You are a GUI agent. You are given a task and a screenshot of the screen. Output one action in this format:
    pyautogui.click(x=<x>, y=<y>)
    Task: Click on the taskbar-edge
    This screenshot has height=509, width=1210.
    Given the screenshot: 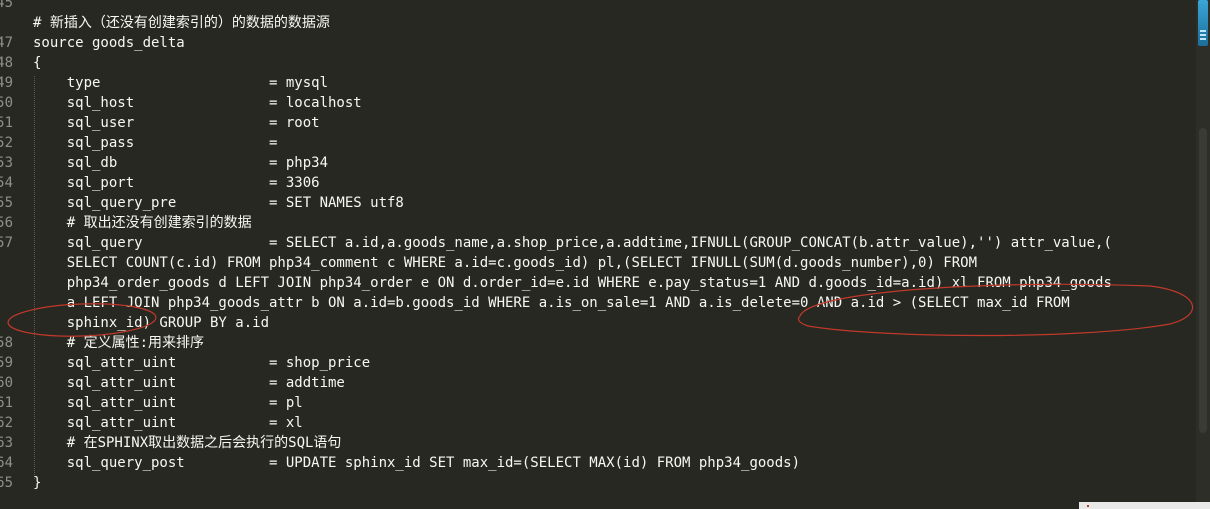 What is the action you would take?
    pyautogui.click(x=1144, y=505)
    